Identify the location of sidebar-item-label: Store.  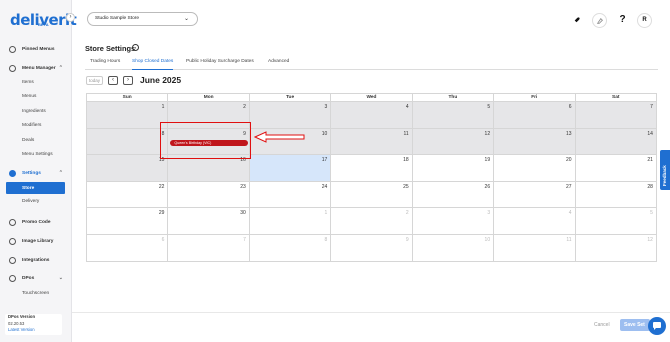
(28, 188).